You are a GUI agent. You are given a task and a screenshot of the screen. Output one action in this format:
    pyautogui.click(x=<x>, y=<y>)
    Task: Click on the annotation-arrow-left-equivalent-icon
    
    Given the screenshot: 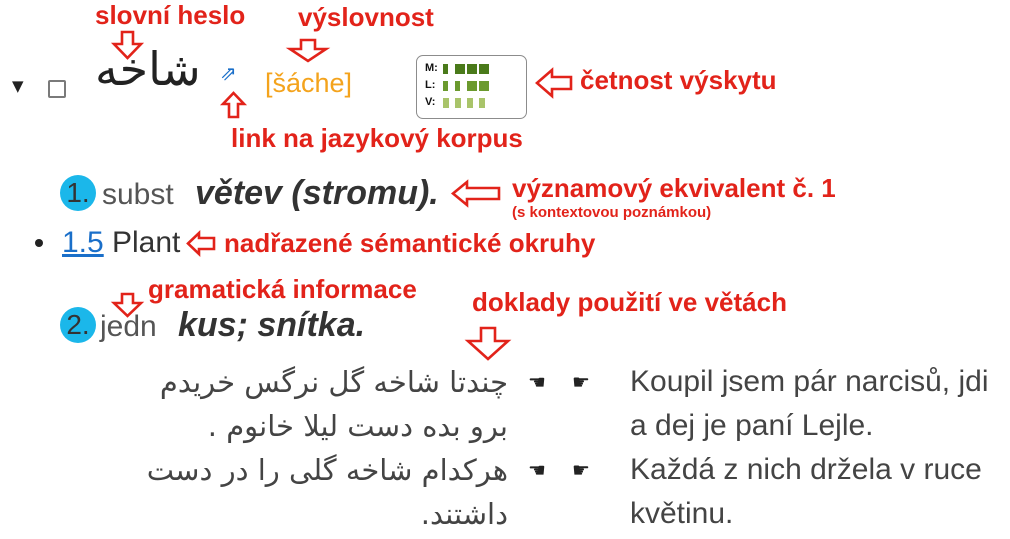 What is the action you would take?
    pyautogui.click(x=475, y=193)
    